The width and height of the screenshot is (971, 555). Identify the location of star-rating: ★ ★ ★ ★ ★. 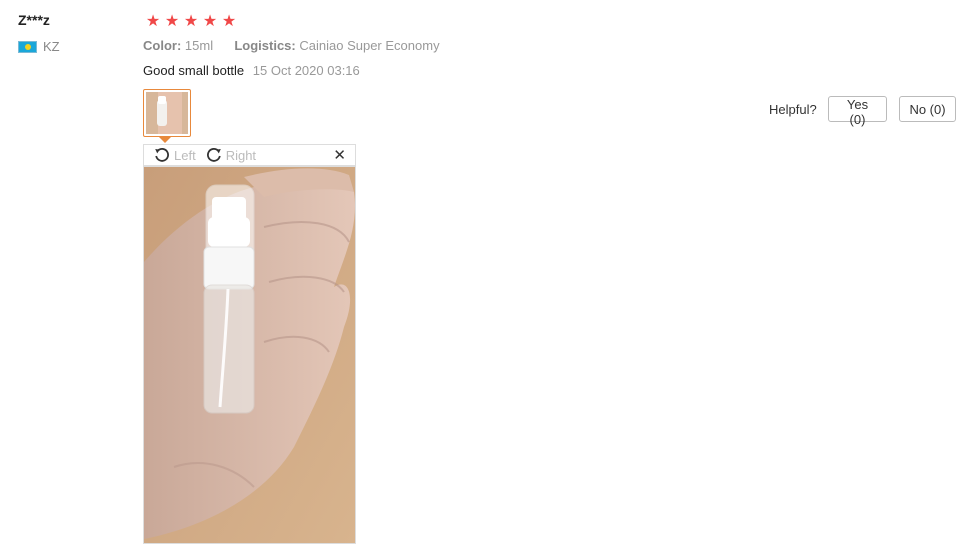
(191, 22).